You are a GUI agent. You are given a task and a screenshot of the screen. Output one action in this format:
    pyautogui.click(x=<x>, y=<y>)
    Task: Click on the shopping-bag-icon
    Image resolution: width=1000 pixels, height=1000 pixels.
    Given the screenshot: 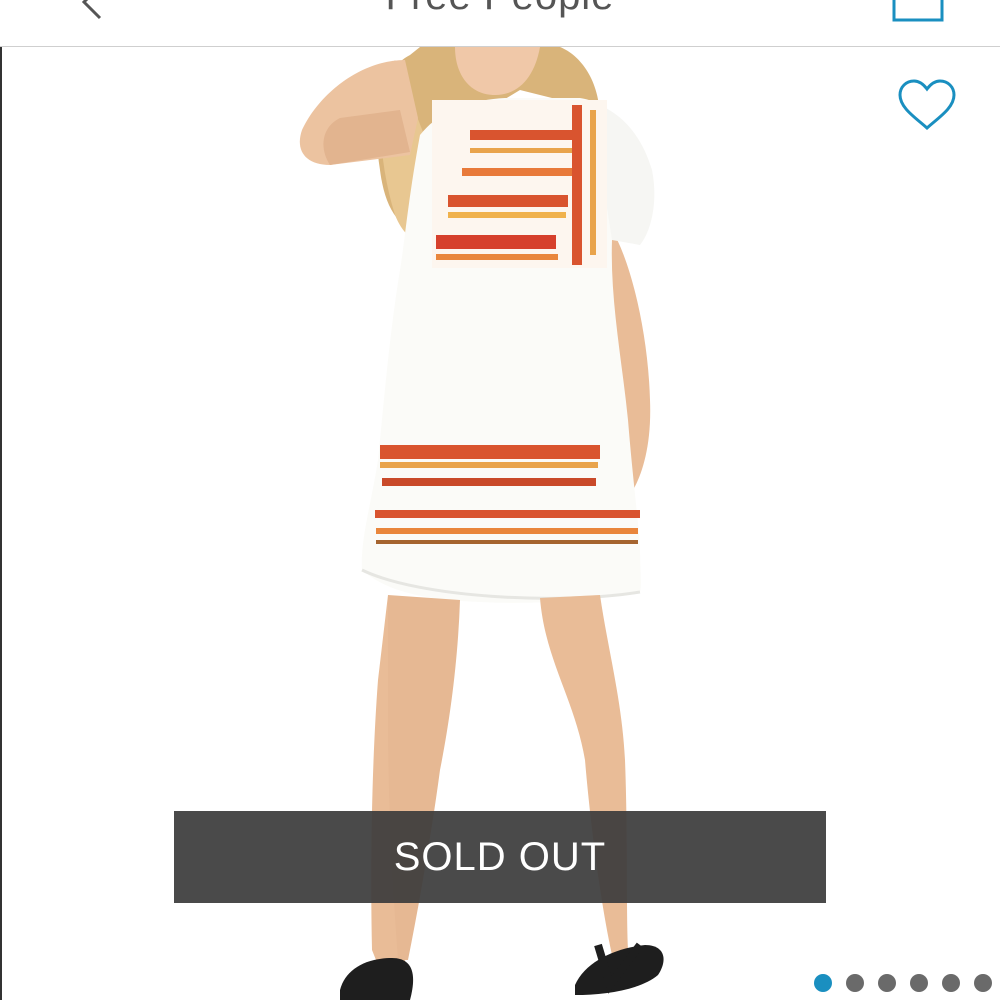 What is the action you would take?
    pyautogui.click(x=918, y=11)
    